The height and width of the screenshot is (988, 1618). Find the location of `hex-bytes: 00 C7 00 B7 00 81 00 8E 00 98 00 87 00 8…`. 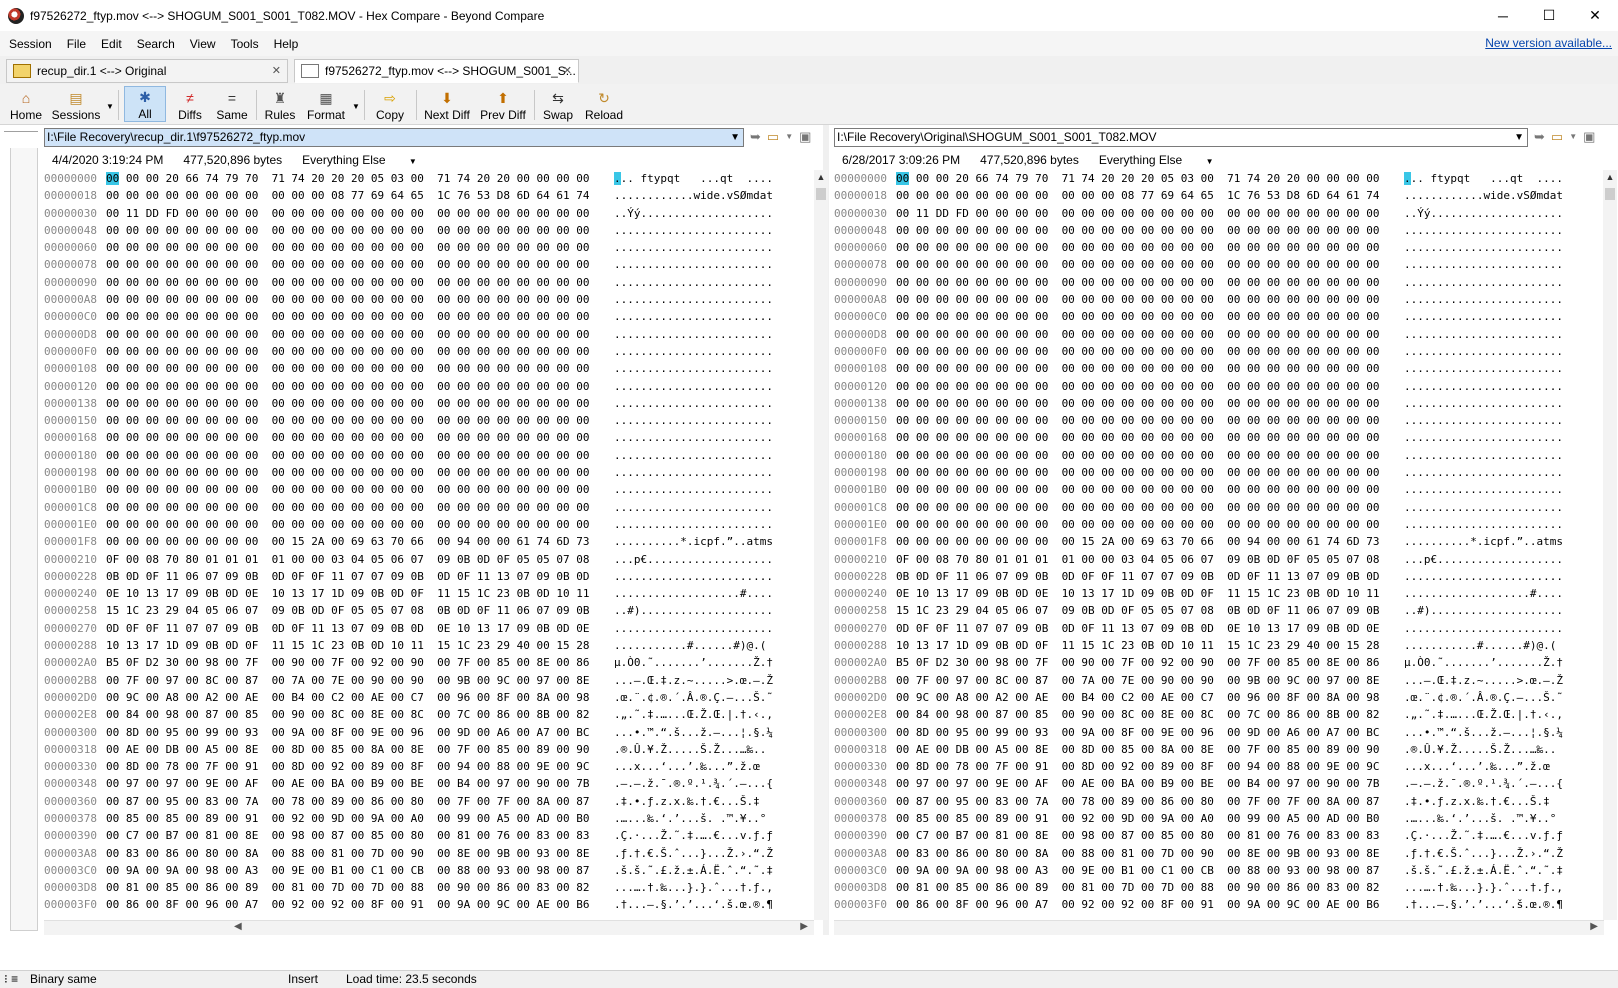

hex-bytes: 00 C7 00 B7 00 81 00 8E 00 98 00 87 00 8… is located at coordinates (1137, 835).